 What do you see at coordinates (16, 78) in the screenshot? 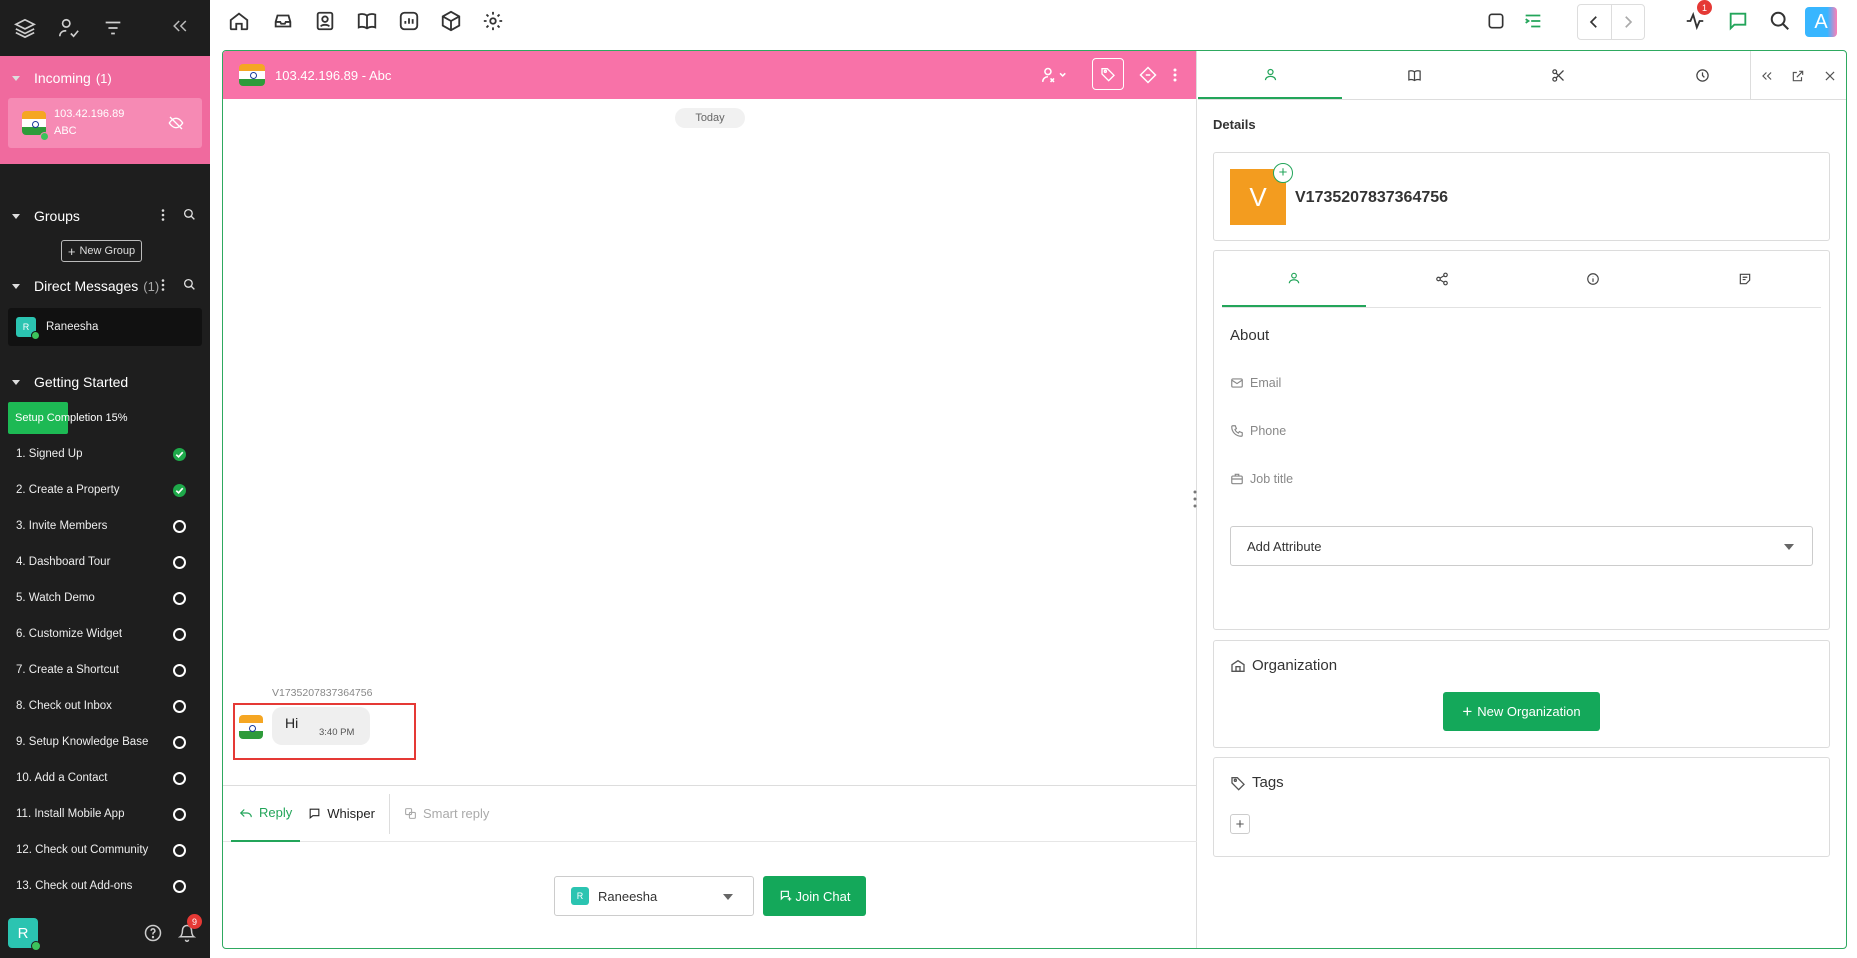
I see `caret-down-icon` at bounding box center [16, 78].